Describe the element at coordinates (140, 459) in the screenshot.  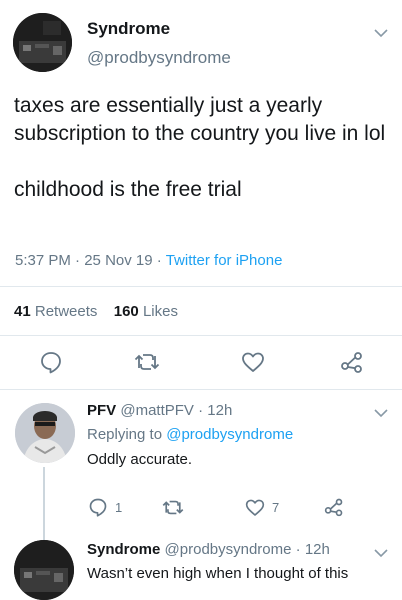
I see `reply-text: Oddly accurate.` at that location.